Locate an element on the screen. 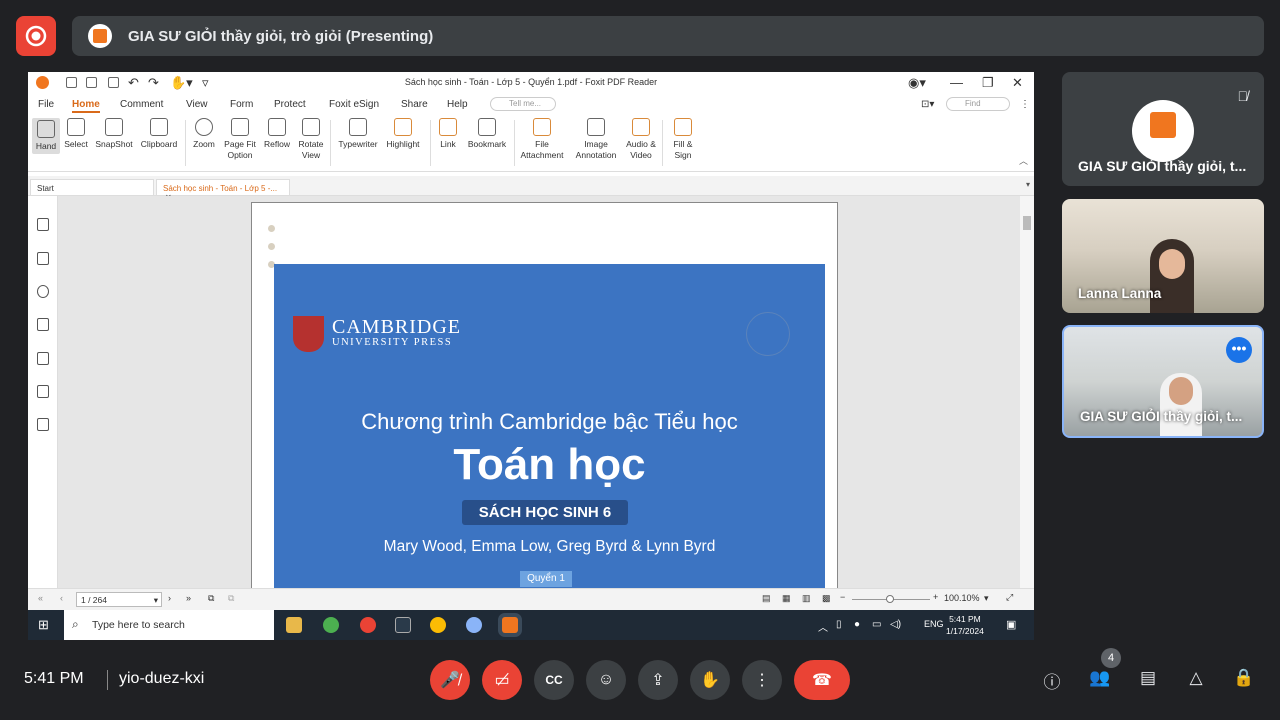  vertical-scrollbar is located at coordinates (1027, 392).